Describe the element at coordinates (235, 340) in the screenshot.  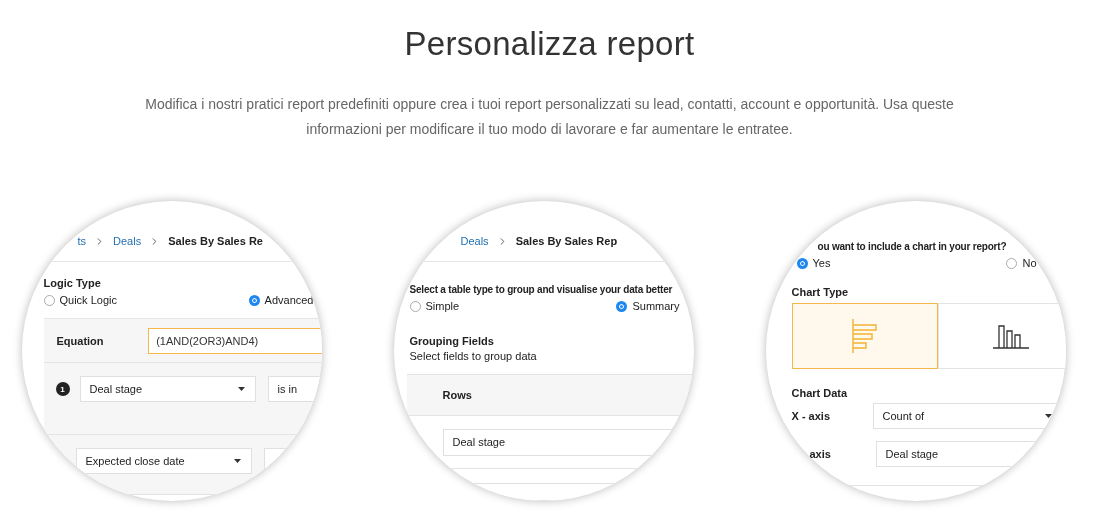
I see `equation-input: (1AND(2OR3)AND4)` at that location.